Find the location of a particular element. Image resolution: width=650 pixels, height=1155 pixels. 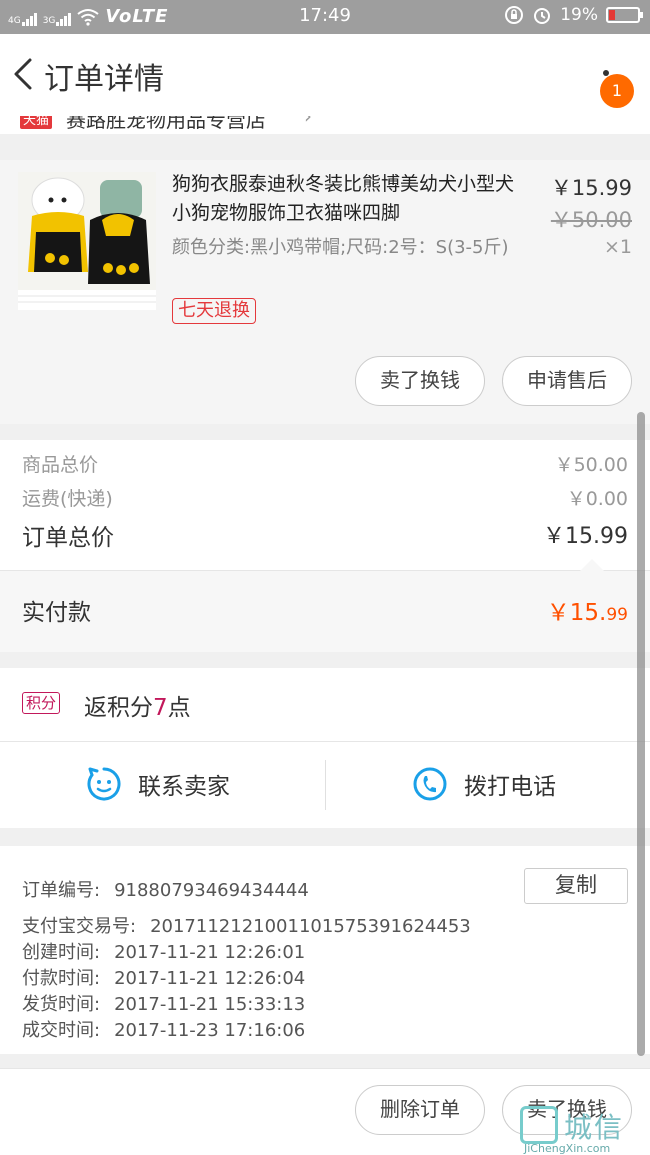

paid-amount-row: 实付款 ￥15.99 is located at coordinates (325, 605).